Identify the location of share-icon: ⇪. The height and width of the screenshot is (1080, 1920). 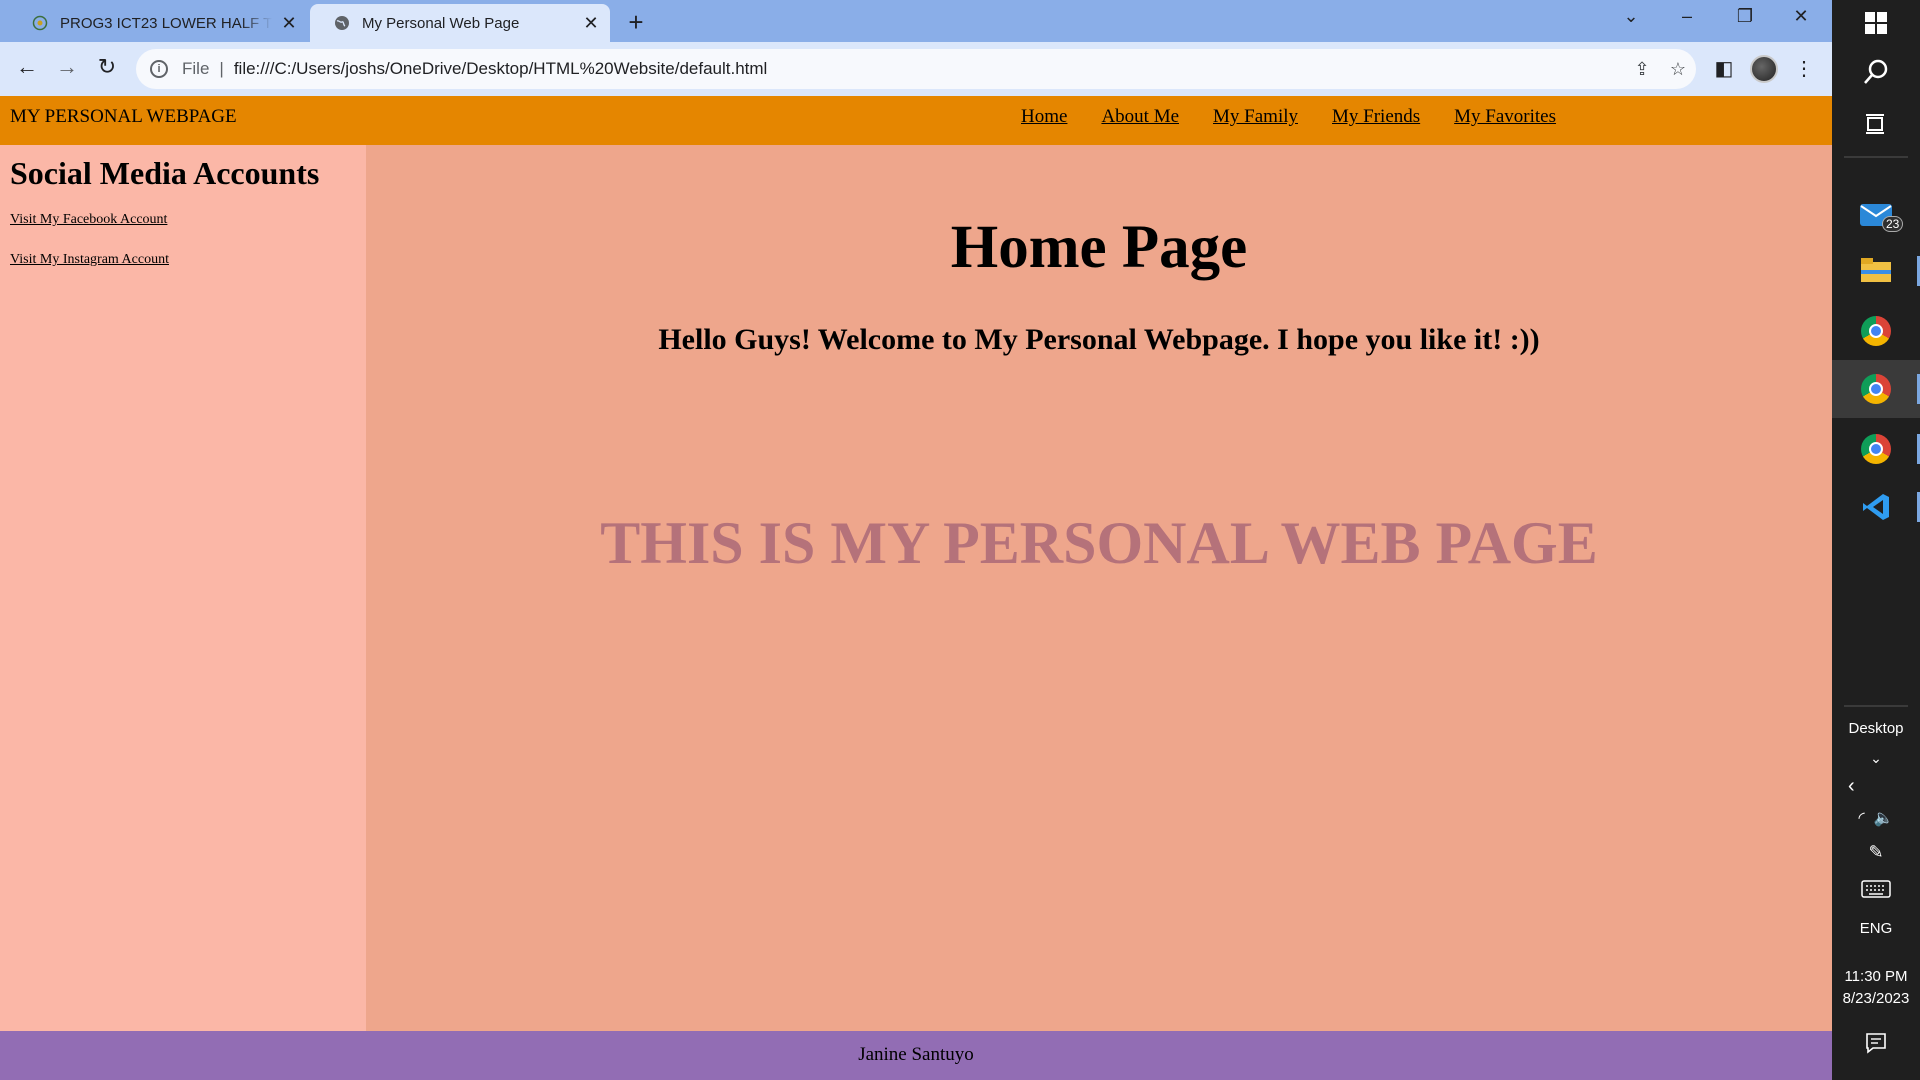
(1642, 69).